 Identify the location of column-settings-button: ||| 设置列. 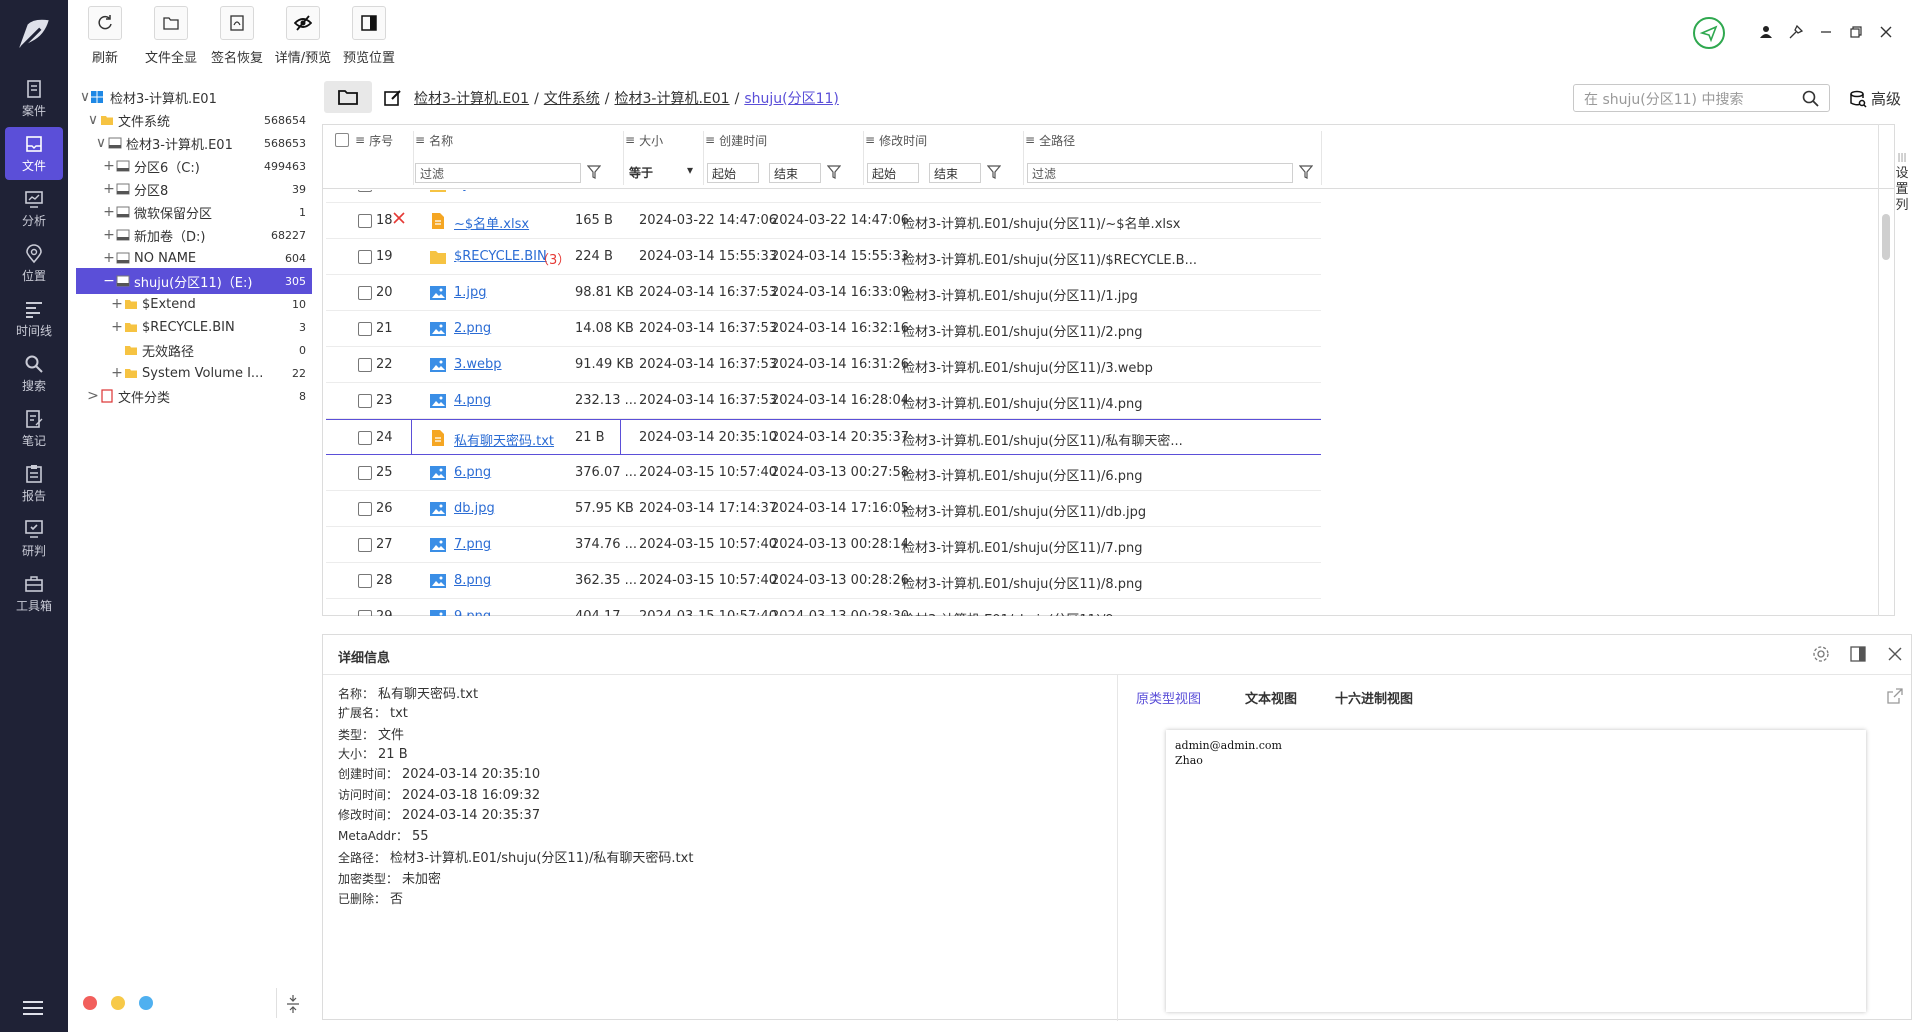
(1902, 182).